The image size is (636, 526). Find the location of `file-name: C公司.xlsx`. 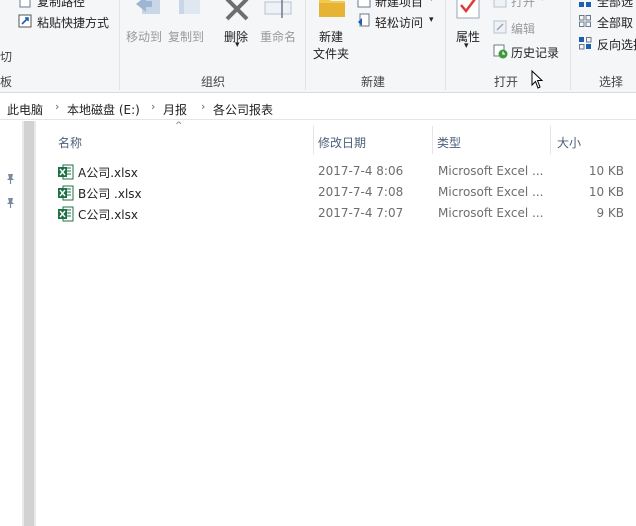

file-name: C公司.xlsx is located at coordinates (108, 215).